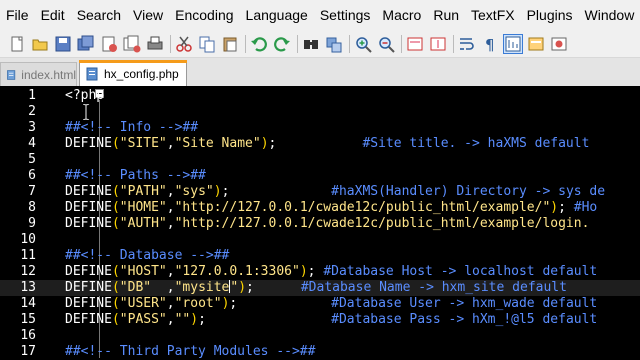 The height and width of the screenshot is (360, 640). Describe the element at coordinates (415, 44) in the screenshot. I see `sync-v-icon` at that location.